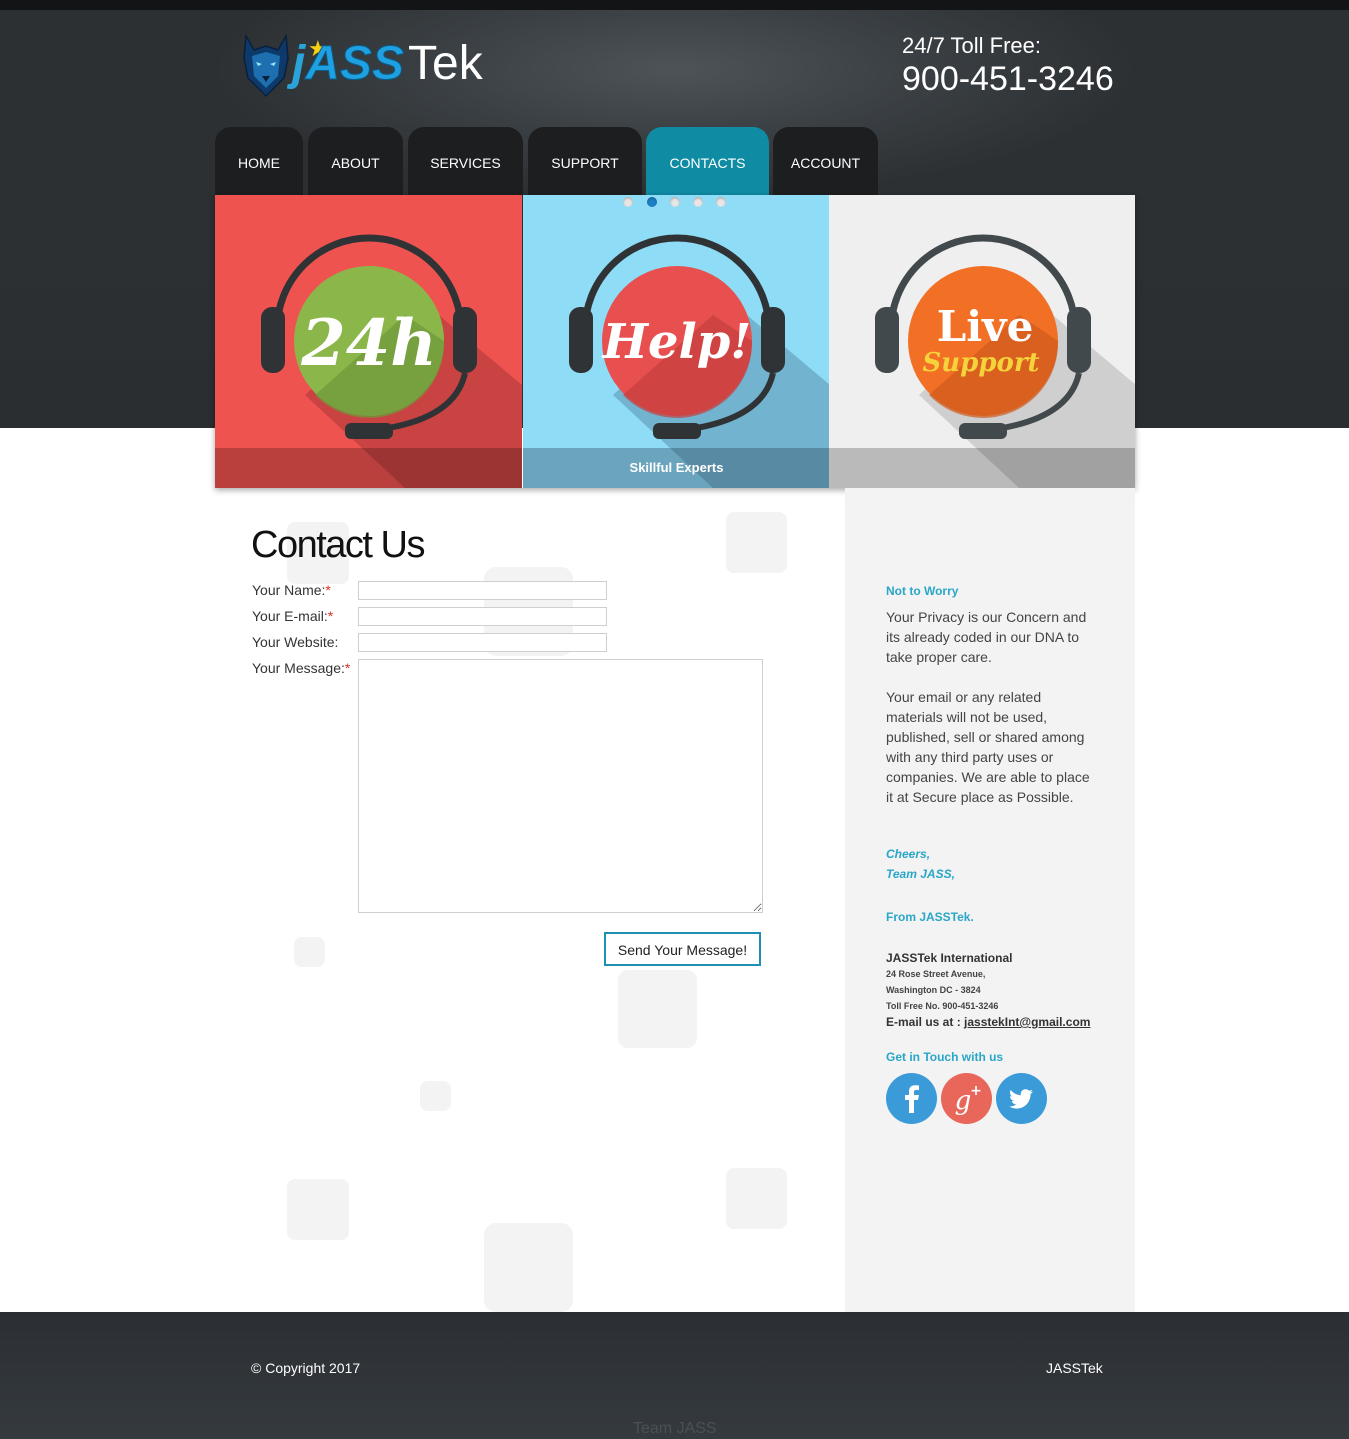 This screenshot has width=1349, height=1439. Describe the element at coordinates (674, 5) in the screenshot. I see `top-bar` at that location.